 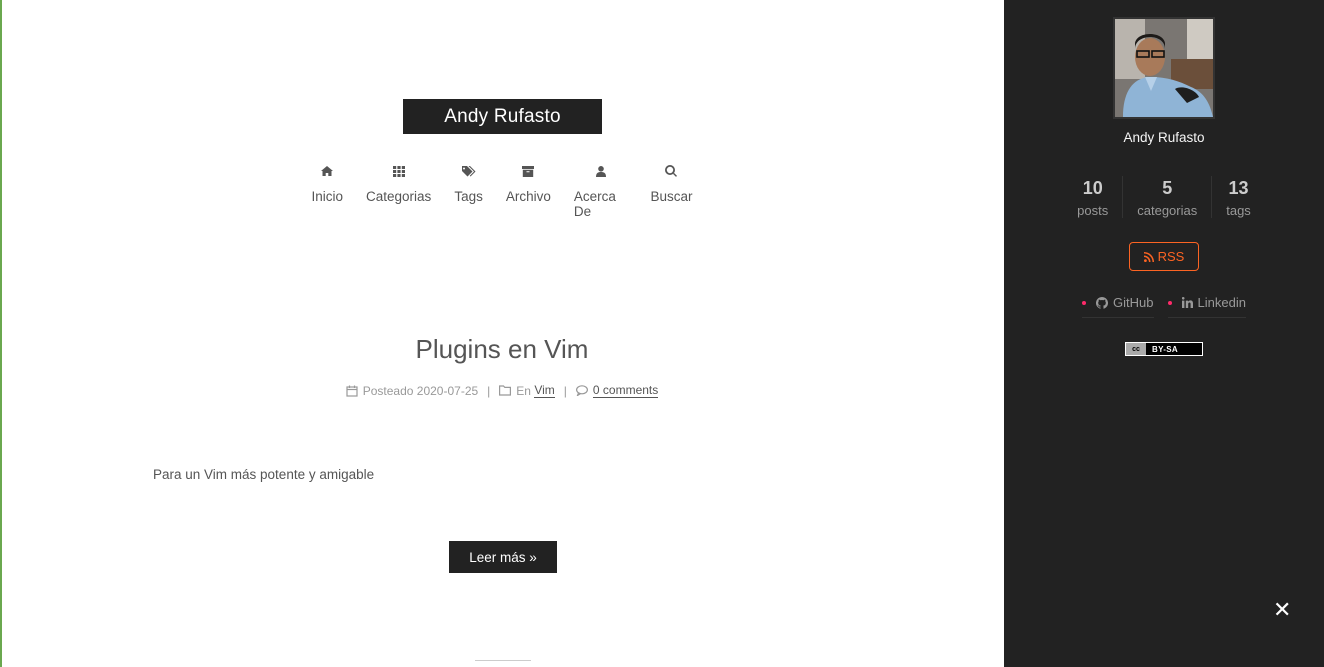 I want to click on rss-label: RSS, so click(x=1171, y=256).